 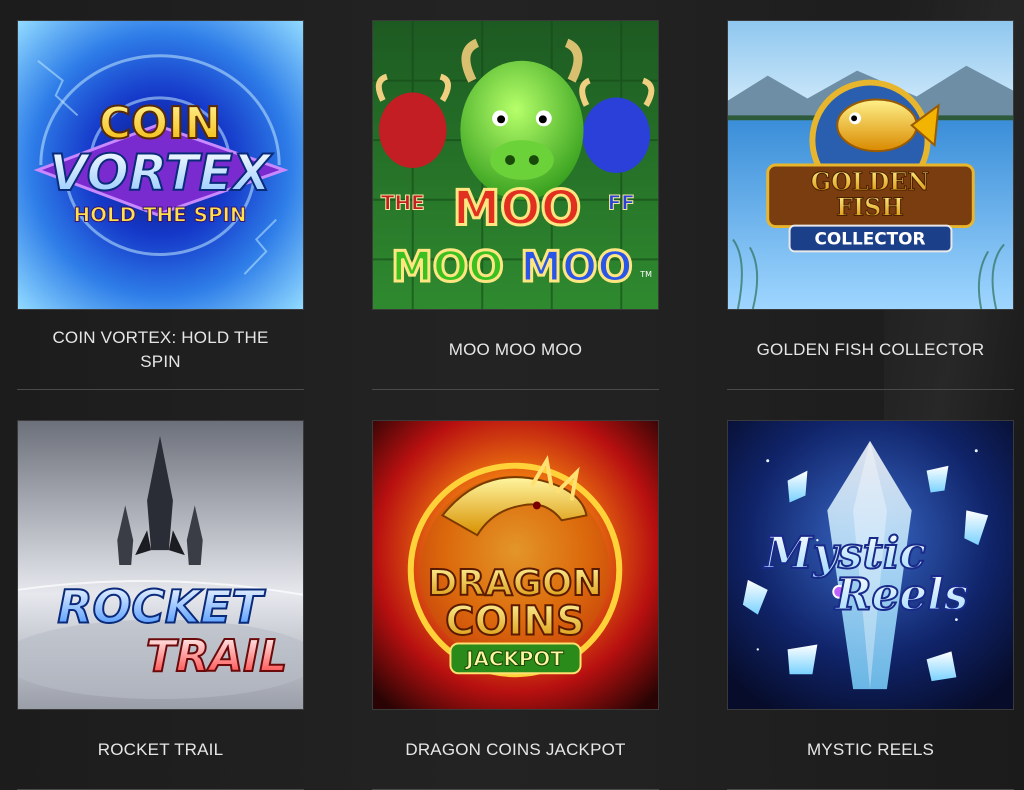 I want to click on art-title-line2: COINS, so click(x=515, y=622).